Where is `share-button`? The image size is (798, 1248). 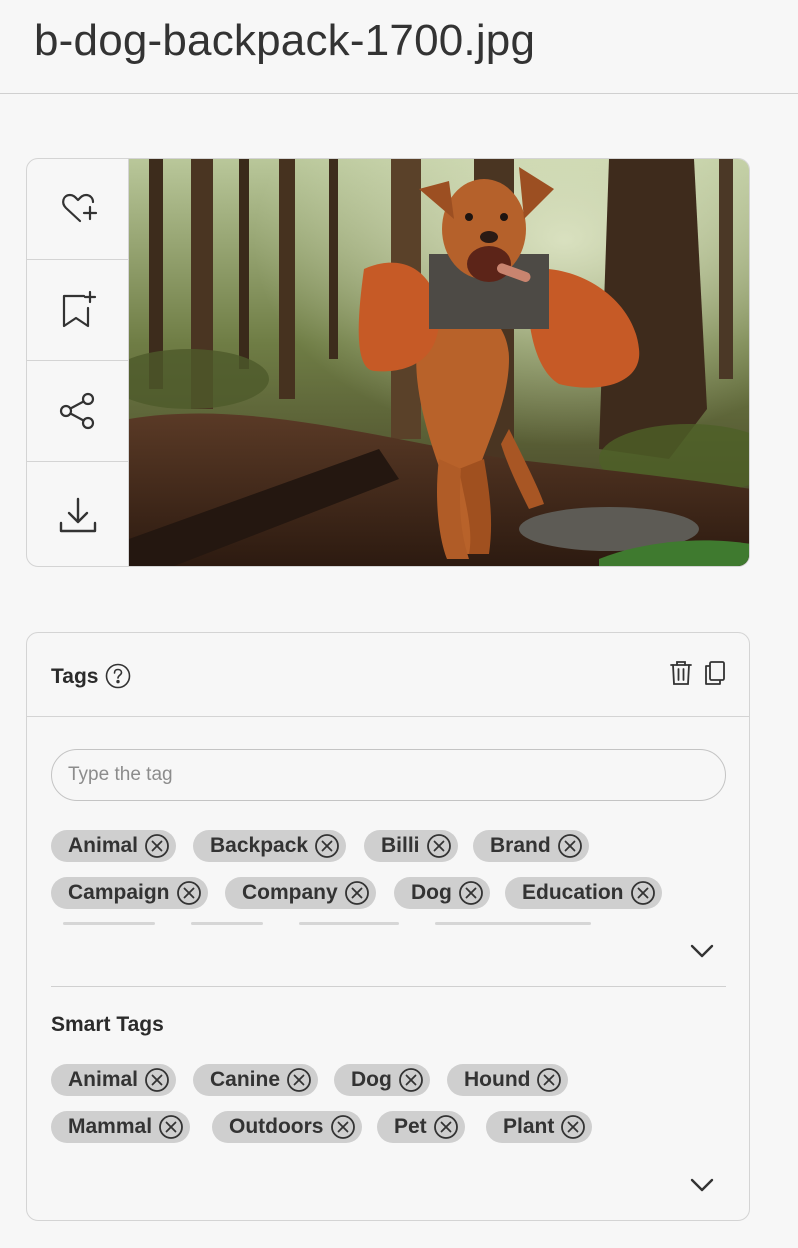 share-button is located at coordinates (78, 411).